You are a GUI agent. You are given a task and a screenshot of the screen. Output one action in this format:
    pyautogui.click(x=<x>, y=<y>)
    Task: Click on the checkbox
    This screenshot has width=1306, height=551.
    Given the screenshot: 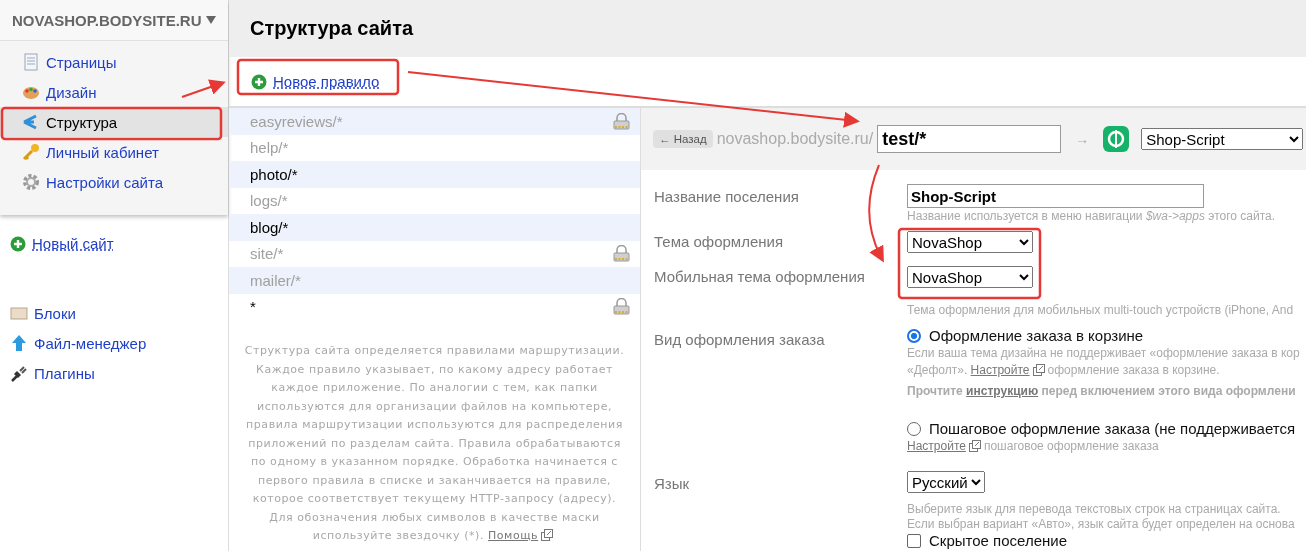 What is the action you would take?
    pyautogui.click(x=914, y=541)
    